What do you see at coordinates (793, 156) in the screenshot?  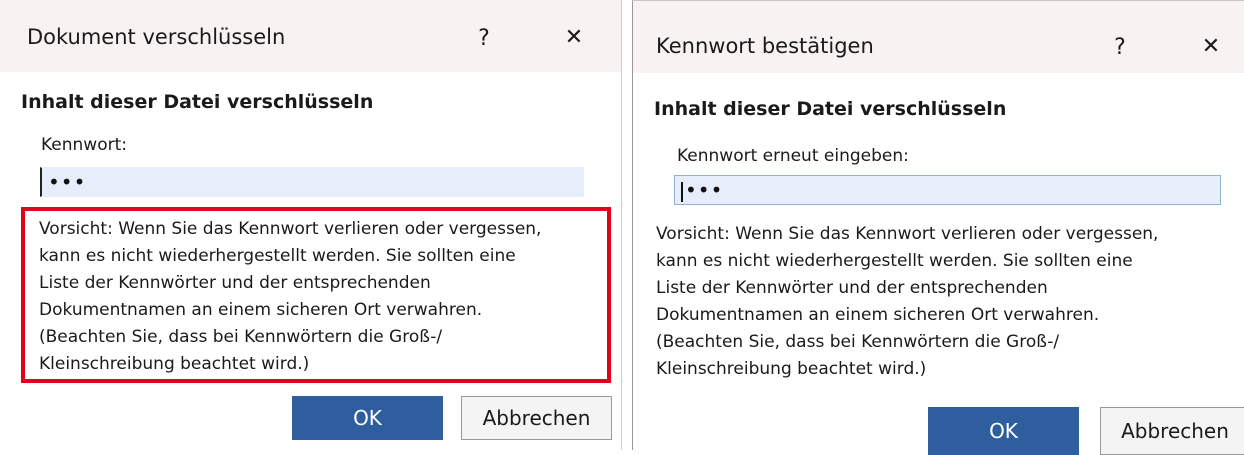 I see `reenter-password-label: Kennwort erneut eingeben:` at bounding box center [793, 156].